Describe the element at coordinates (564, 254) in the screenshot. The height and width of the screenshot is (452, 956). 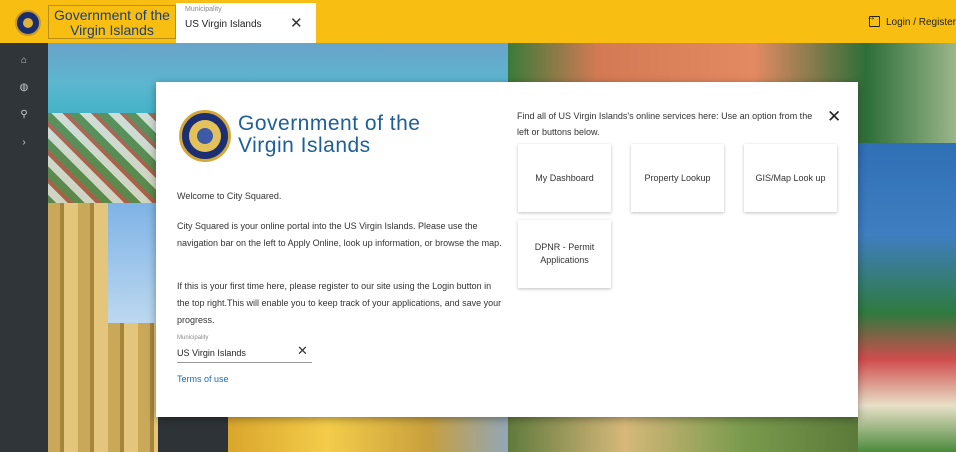
I see `dpnr-permit-applications-button: DPNR - Permit Applications` at that location.